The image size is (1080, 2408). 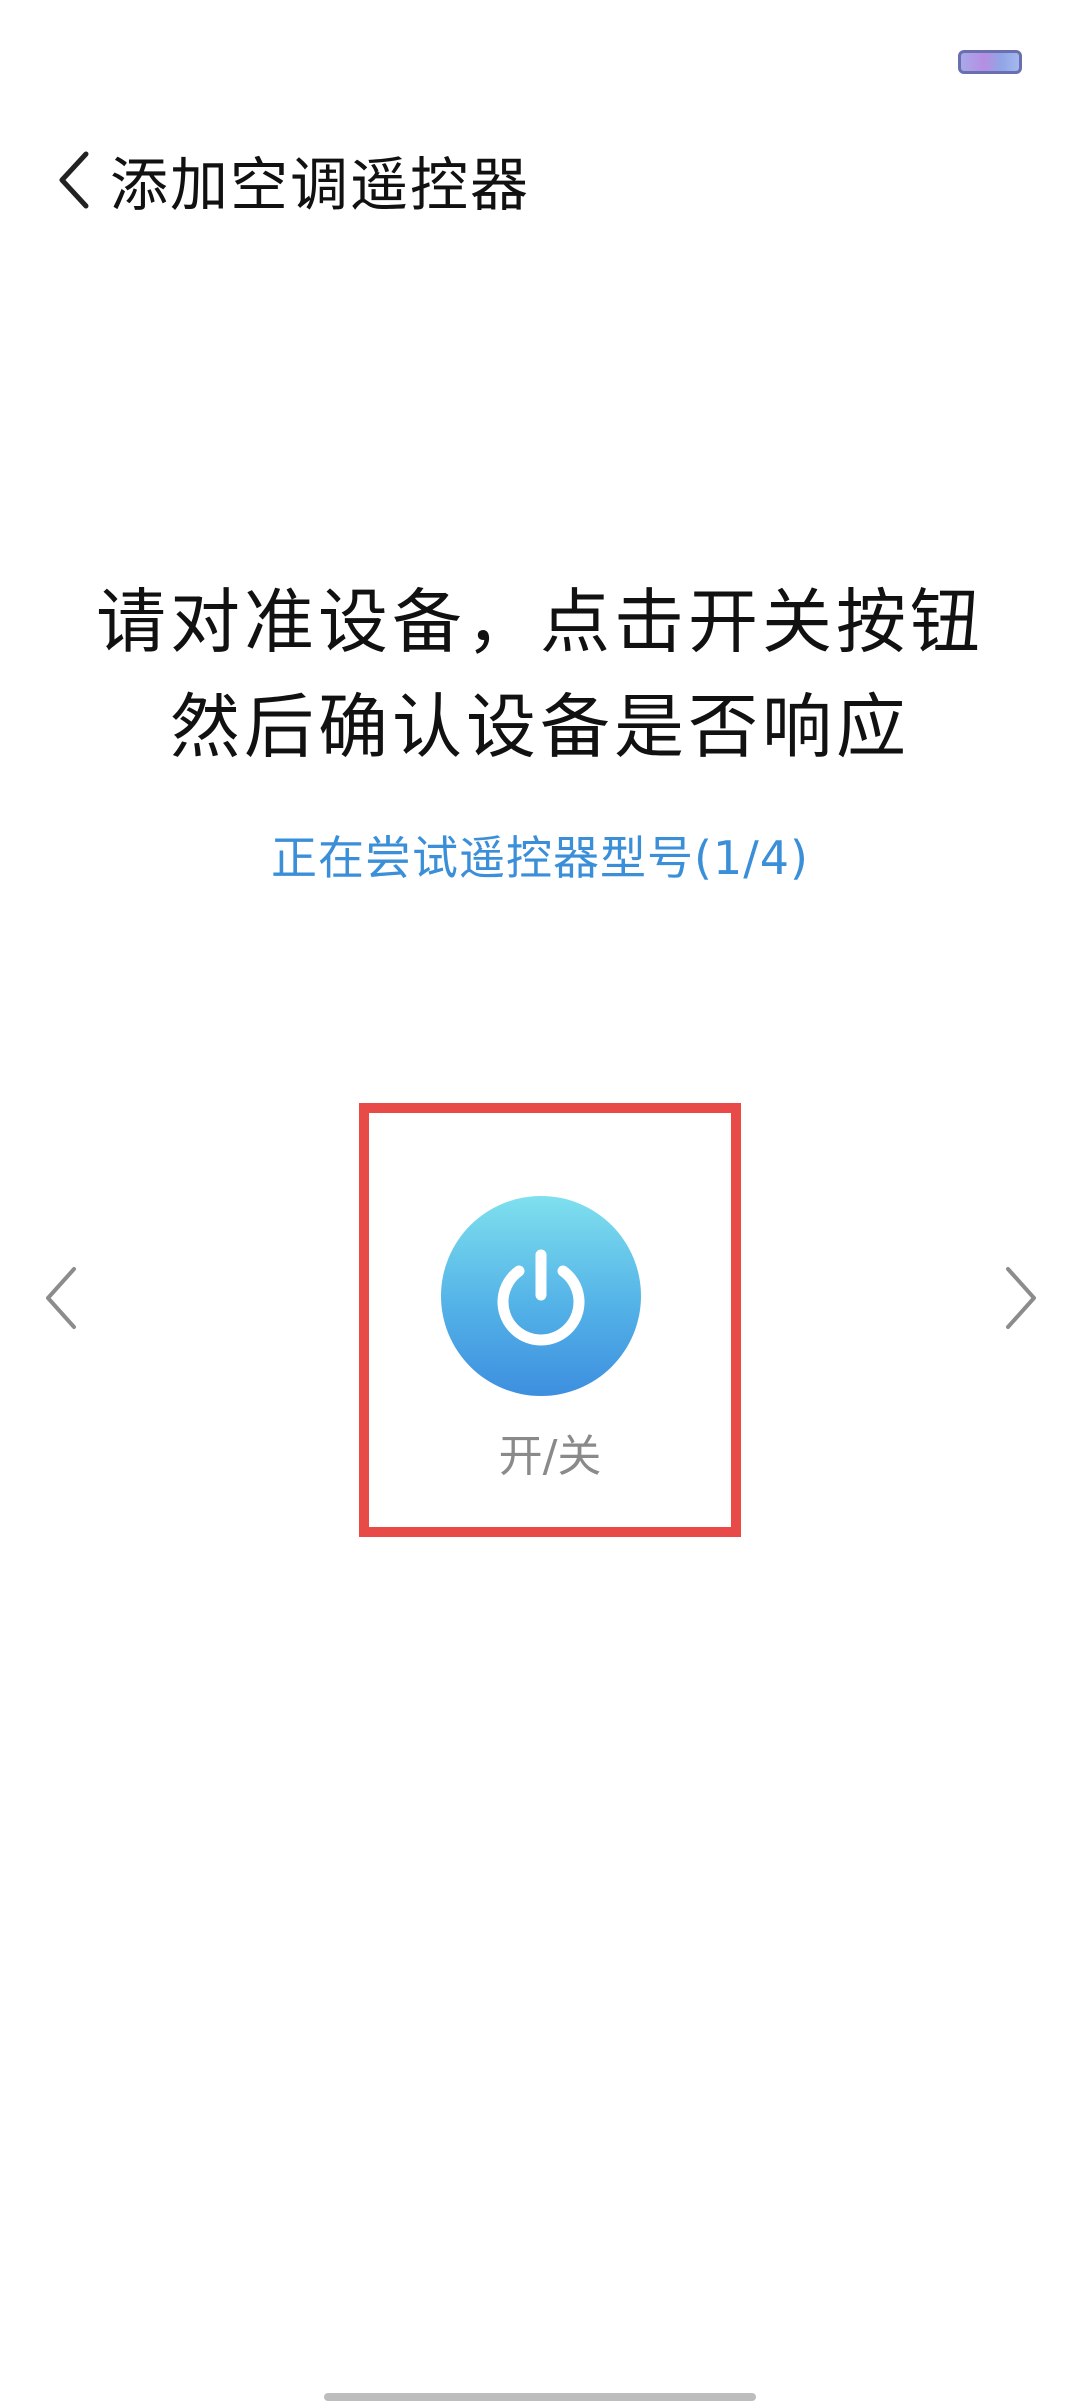 I want to click on power-button, so click(x=541, y=1296).